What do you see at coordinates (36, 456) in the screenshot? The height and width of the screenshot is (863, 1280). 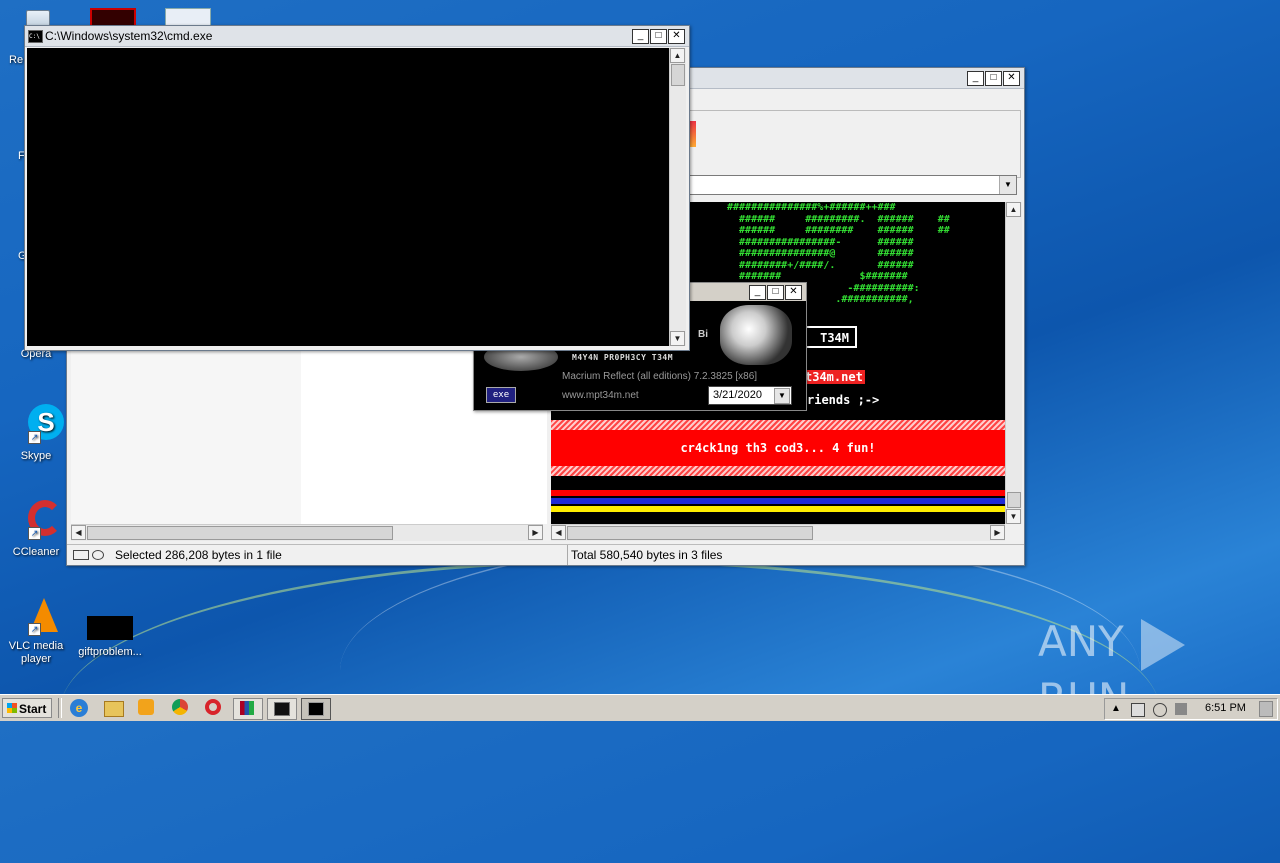 I see `desktop-icon-label: Skype` at bounding box center [36, 456].